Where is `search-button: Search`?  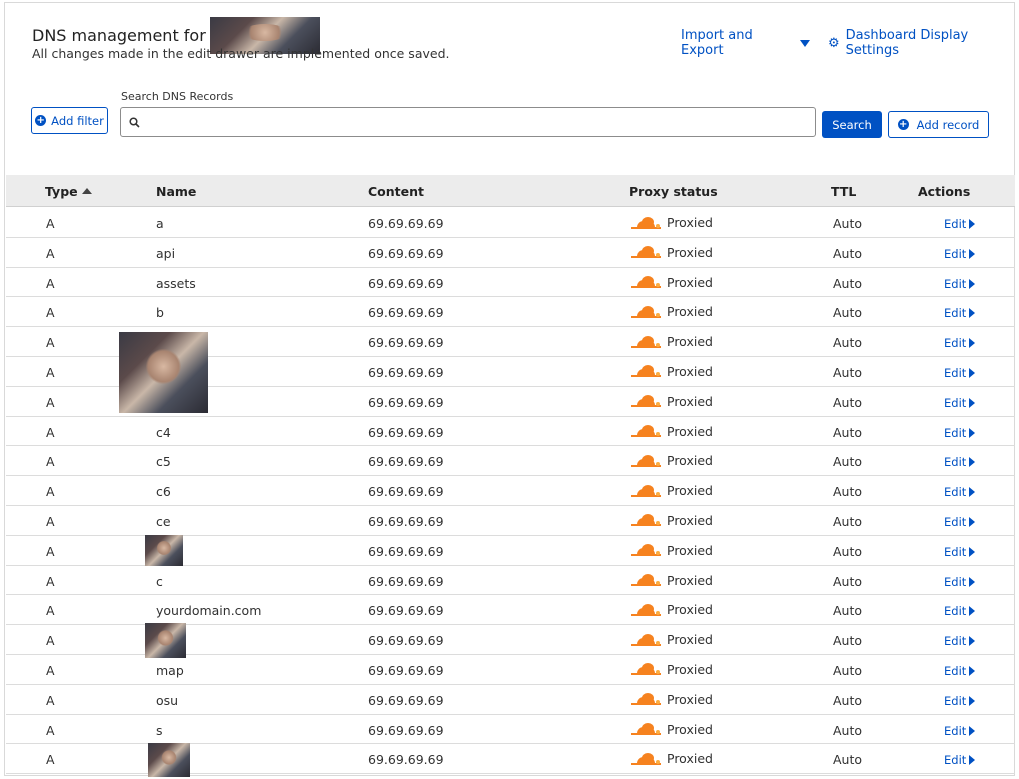
search-button: Search is located at coordinates (852, 124).